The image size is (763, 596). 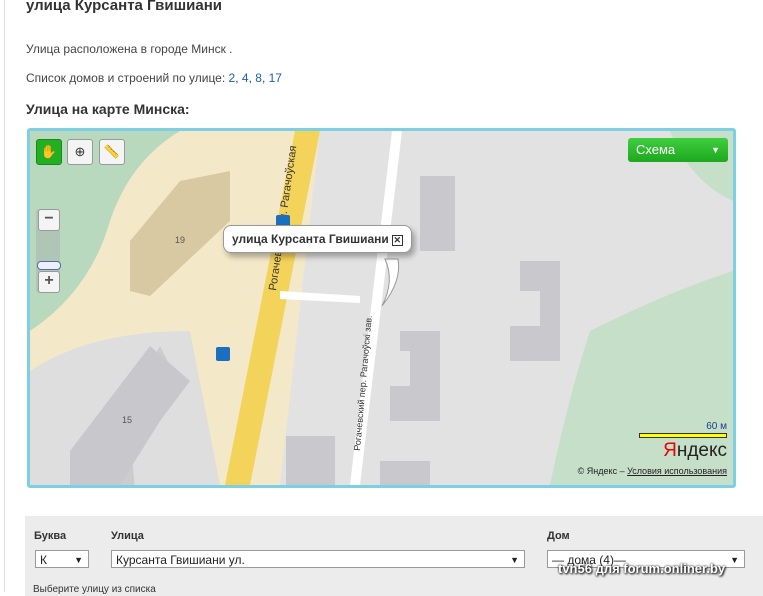 What do you see at coordinates (4, 296) in the screenshot?
I see `left-border` at bounding box center [4, 296].